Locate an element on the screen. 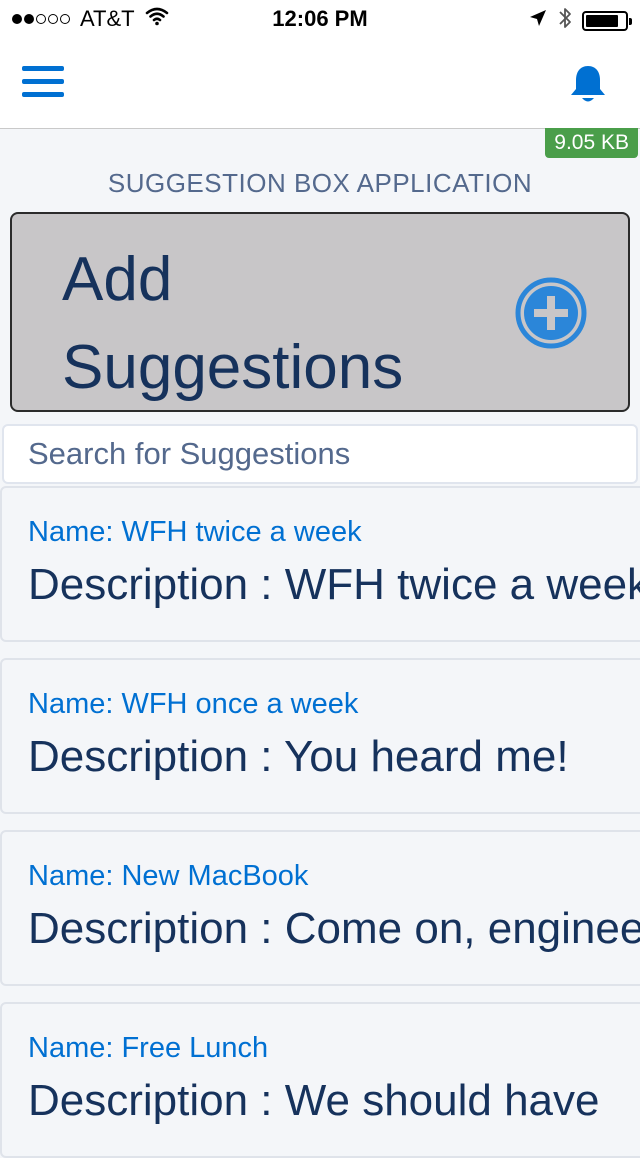 This screenshot has width=640, height=1158. nav-bar is located at coordinates (320, 84).